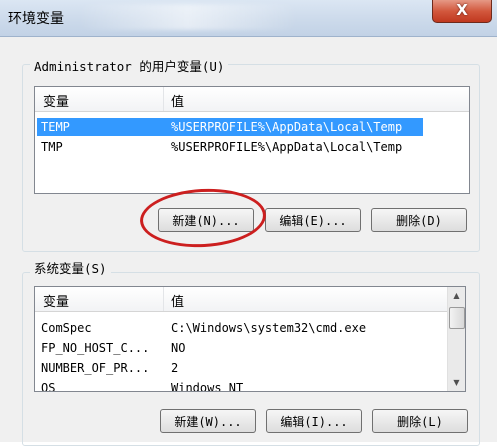 This screenshot has width=497, height=446. Describe the element at coordinates (129, 65) in the screenshot. I see `user-variables-label: Administrator 的用户变量(U)` at that location.